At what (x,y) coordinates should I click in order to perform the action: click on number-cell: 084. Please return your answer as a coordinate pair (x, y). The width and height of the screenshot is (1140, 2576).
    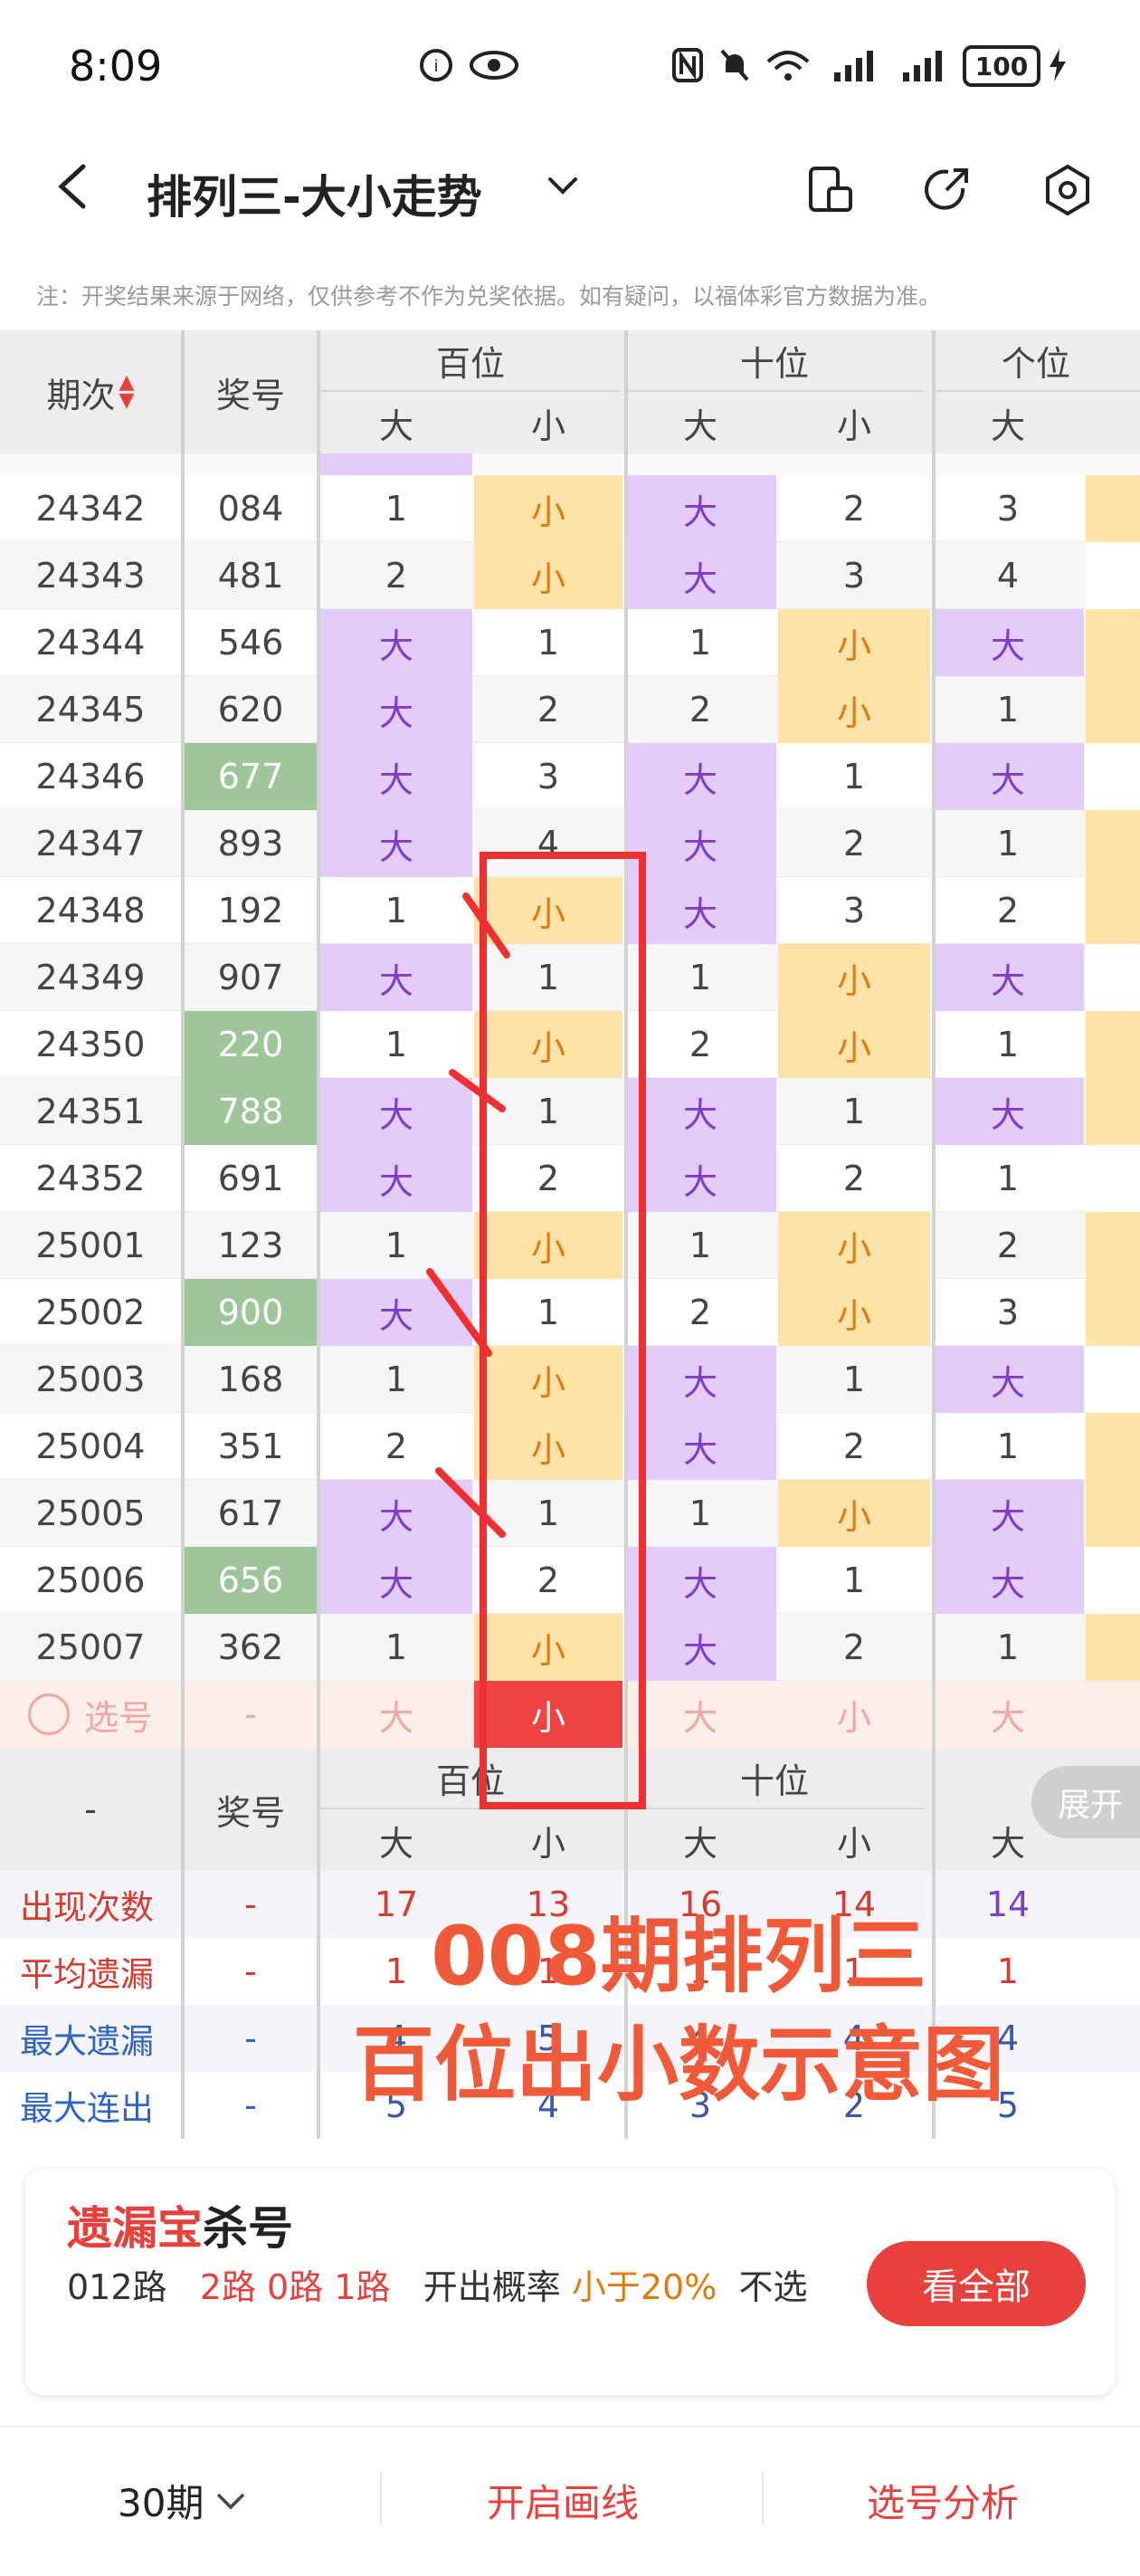
    Looking at the image, I should click on (251, 509).